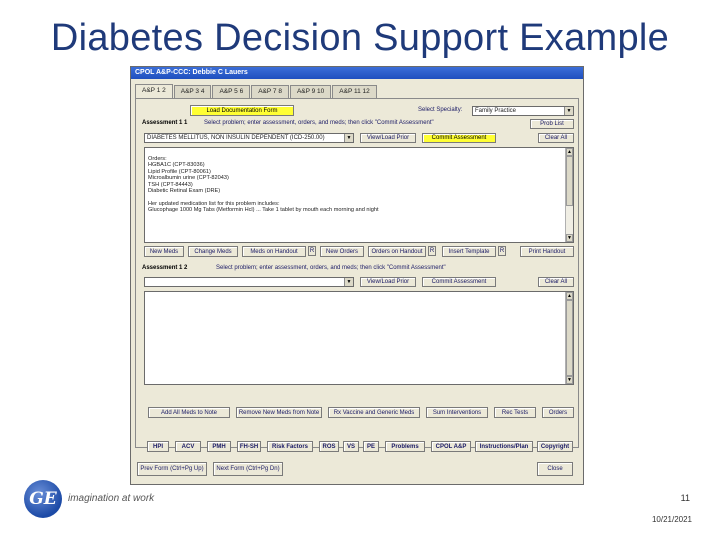  What do you see at coordinates (515, 412) in the screenshot?
I see `rec-tests-button: Rec Tests` at bounding box center [515, 412].